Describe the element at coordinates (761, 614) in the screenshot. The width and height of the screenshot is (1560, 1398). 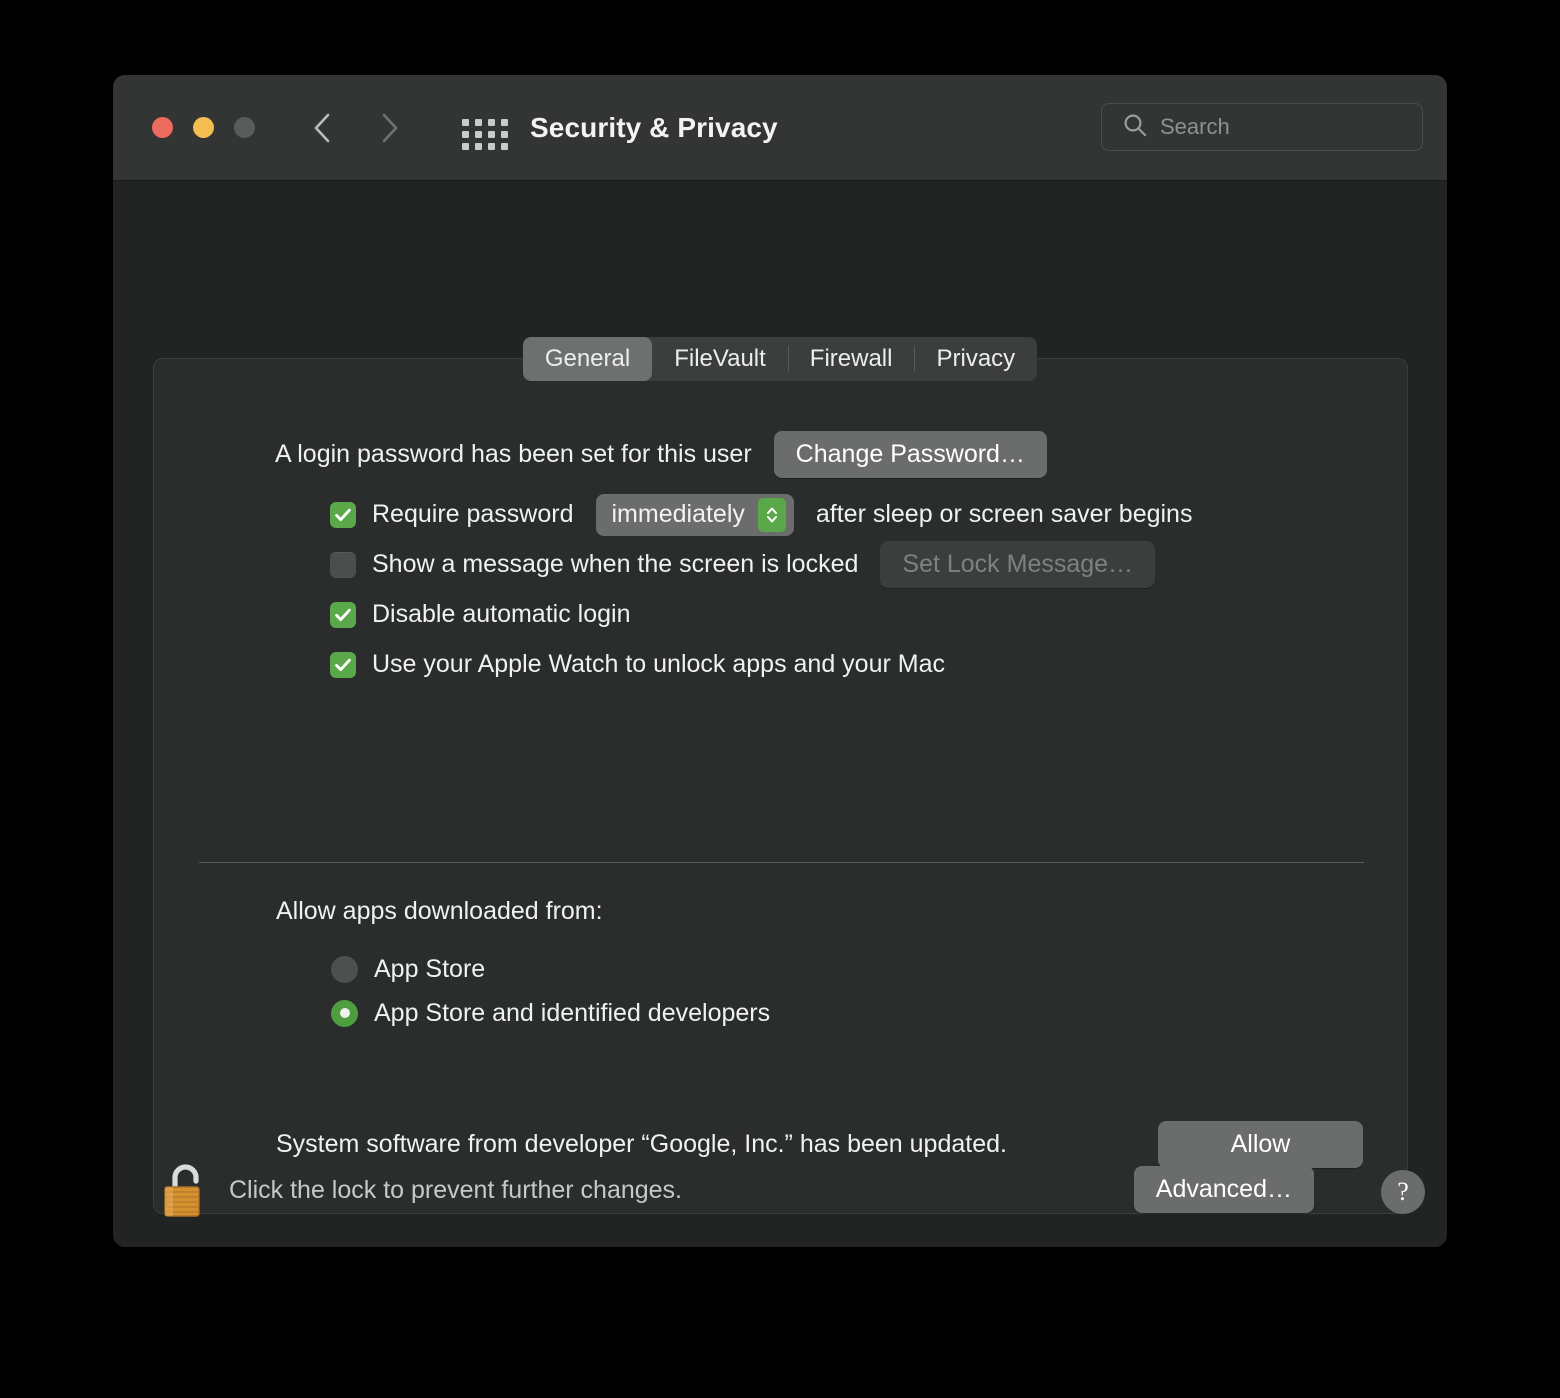
I see `disable-auto-login-row: Disable automatic login` at that location.